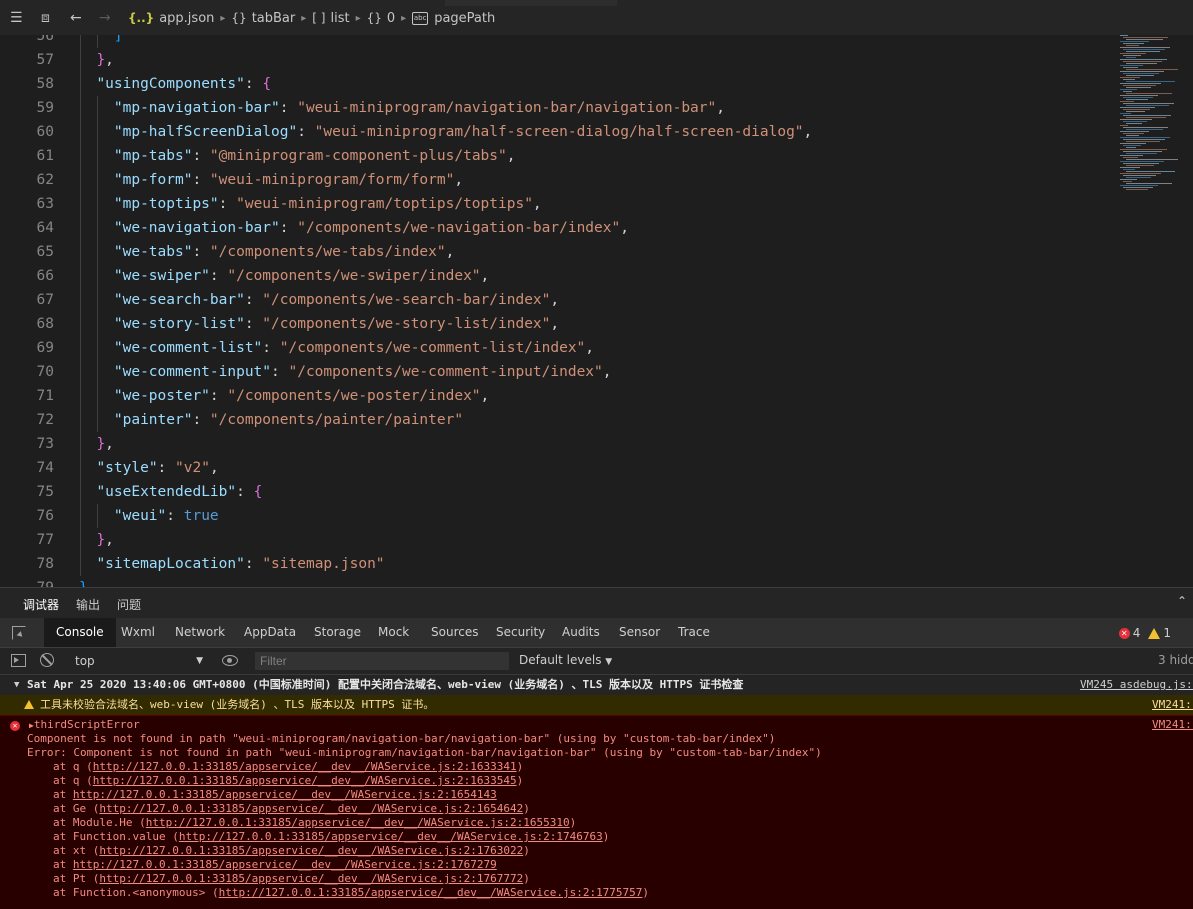 The image size is (1193, 909). Describe the element at coordinates (263, 18) in the screenshot. I see `breadcrumb-item: {} tabBar` at that location.